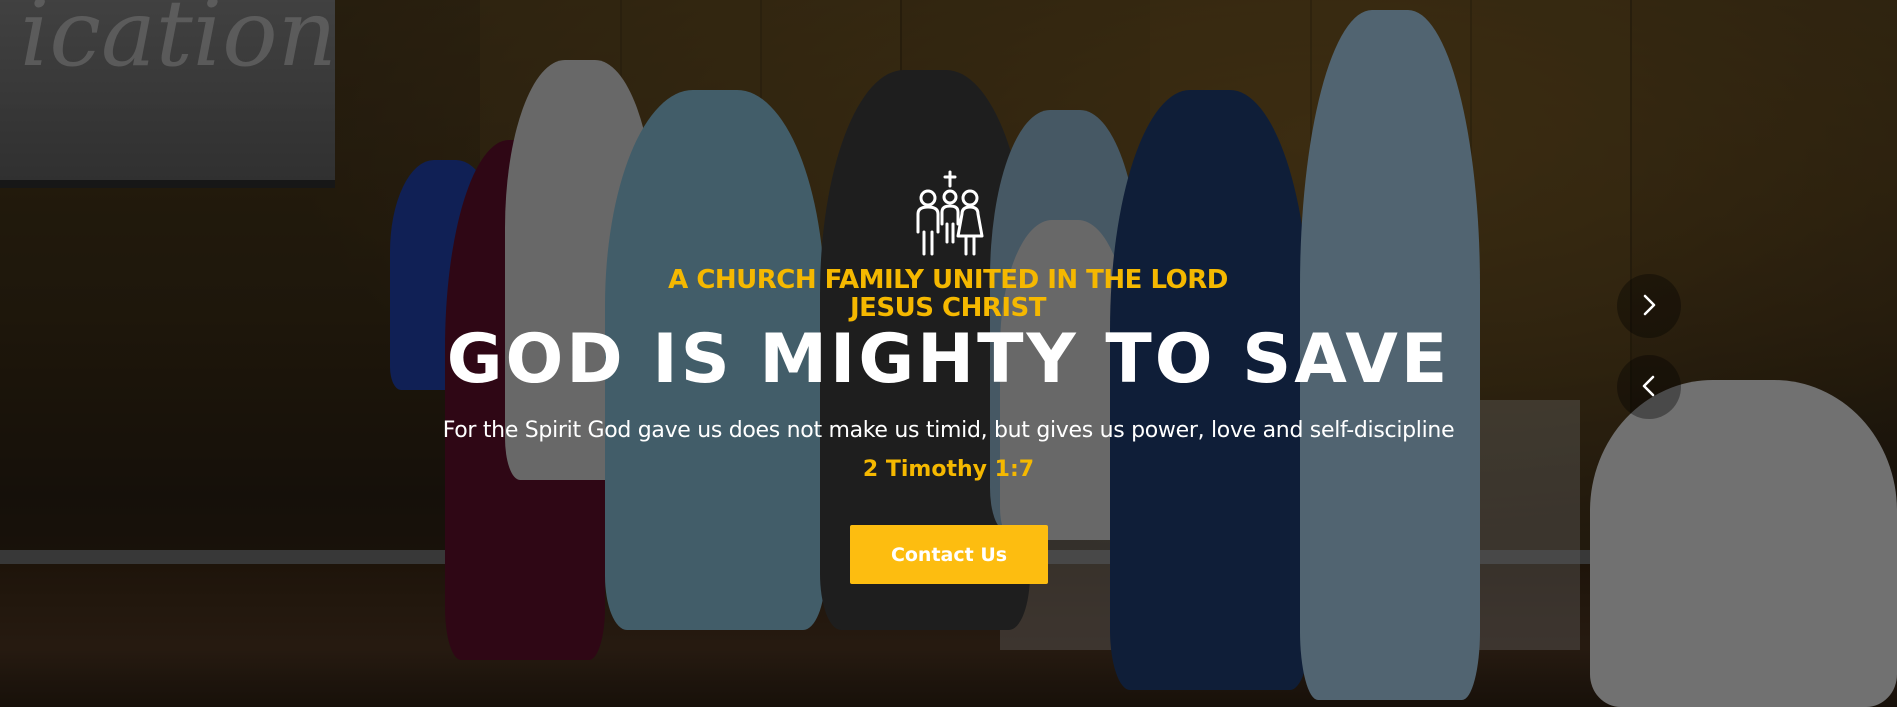  I want to click on chevron-right-icon, so click(1649, 306).